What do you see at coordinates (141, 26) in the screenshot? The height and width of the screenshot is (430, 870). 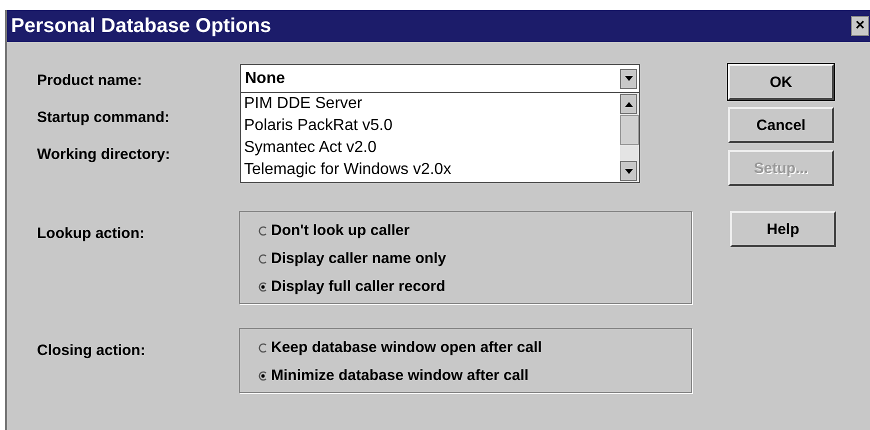 I see `window-title: Personal Database Options` at bounding box center [141, 26].